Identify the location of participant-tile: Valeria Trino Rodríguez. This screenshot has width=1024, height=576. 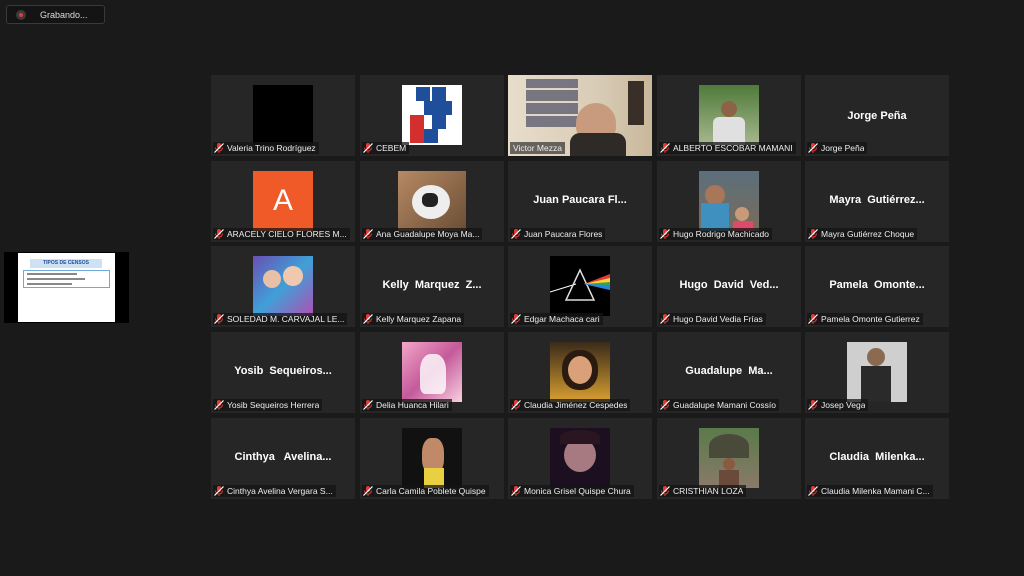
(283, 115).